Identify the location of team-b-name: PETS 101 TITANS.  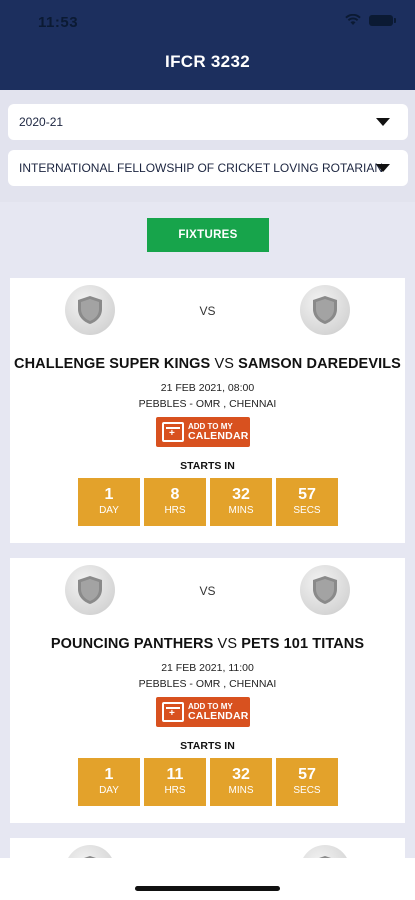
(303, 644).